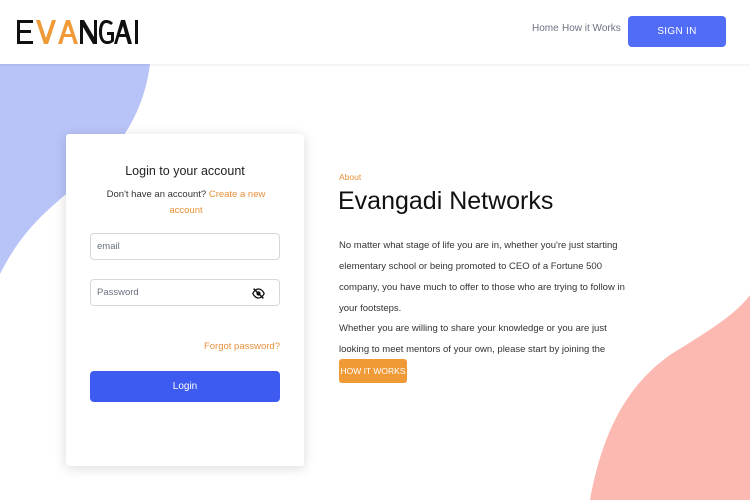  I want to click on evangadi-logo, so click(77, 31).